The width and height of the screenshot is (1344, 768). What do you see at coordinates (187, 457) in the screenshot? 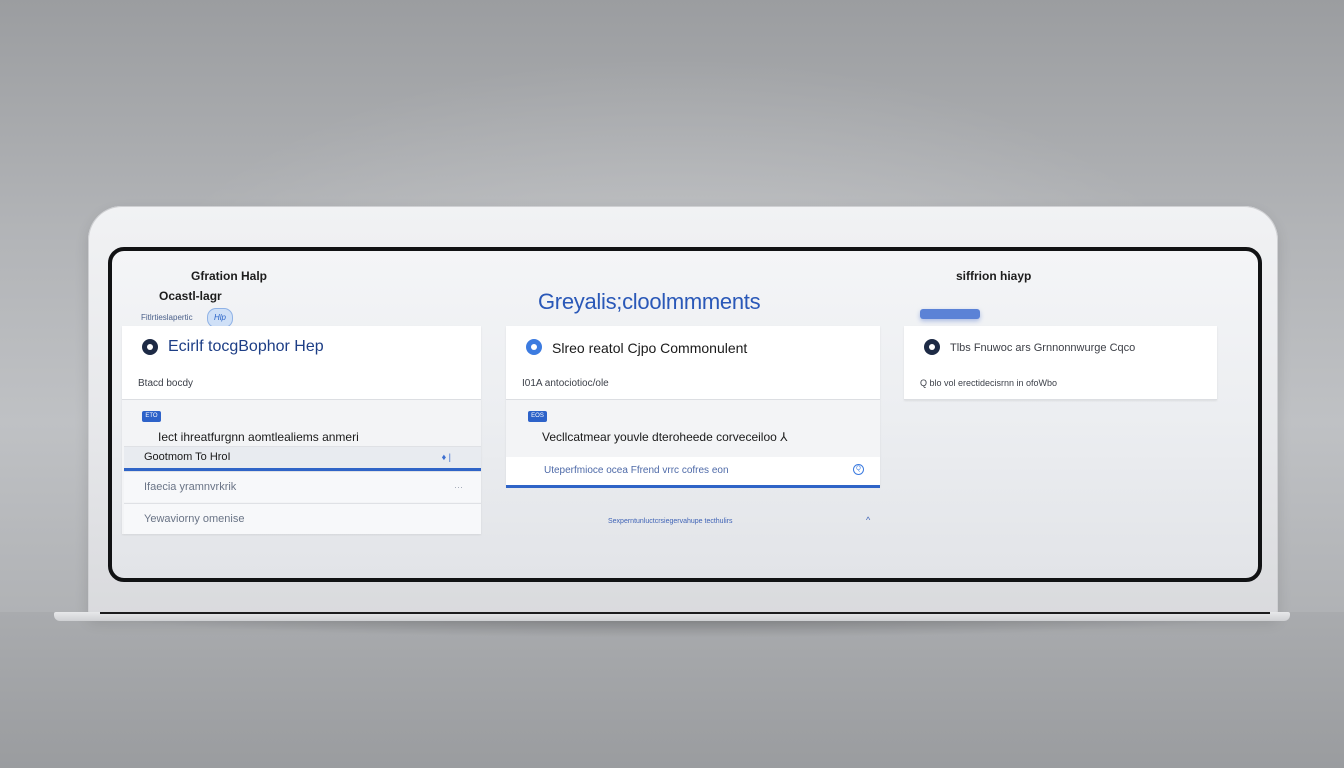
I see `list-item-label: Gootmom To HroI` at bounding box center [187, 457].